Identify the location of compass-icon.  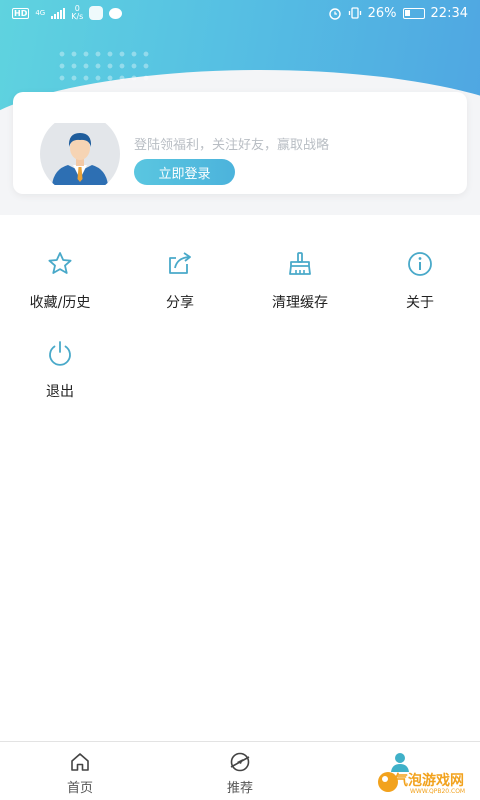
(240, 762).